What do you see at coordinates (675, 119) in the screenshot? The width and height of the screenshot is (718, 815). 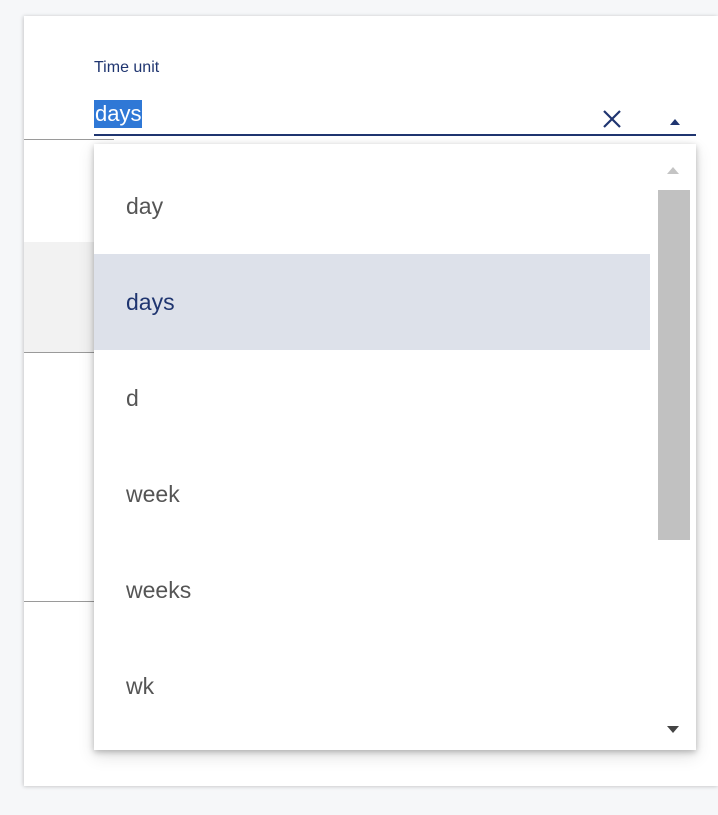 I see `caret-up-icon` at bounding box center [675, 119].